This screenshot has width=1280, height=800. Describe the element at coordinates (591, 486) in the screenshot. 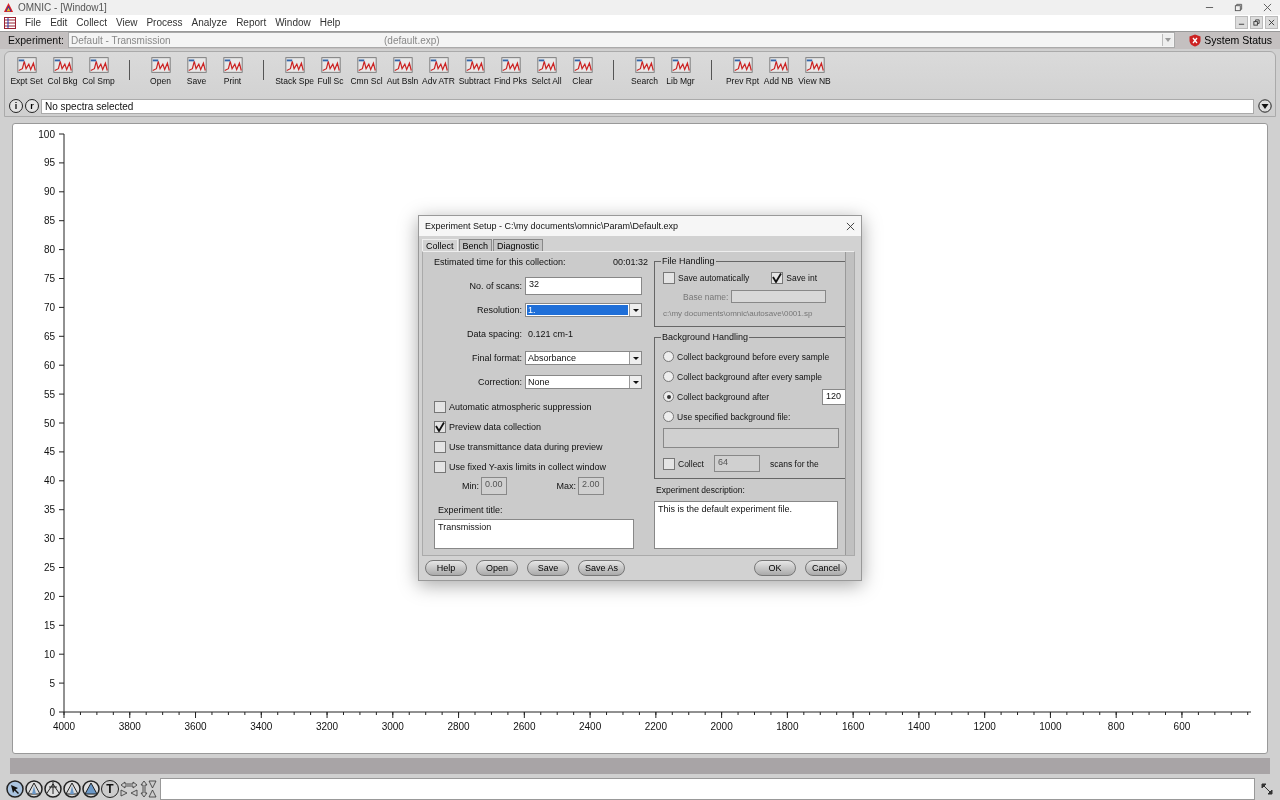

I see `input-field: 2.00` at that location.